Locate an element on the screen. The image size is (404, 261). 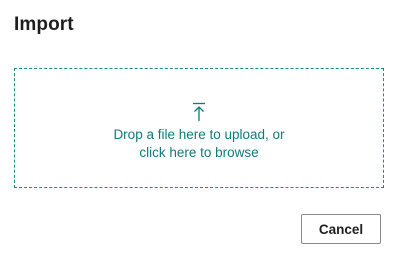
cancel-button: Cancel is located at coordinates (341, 229).